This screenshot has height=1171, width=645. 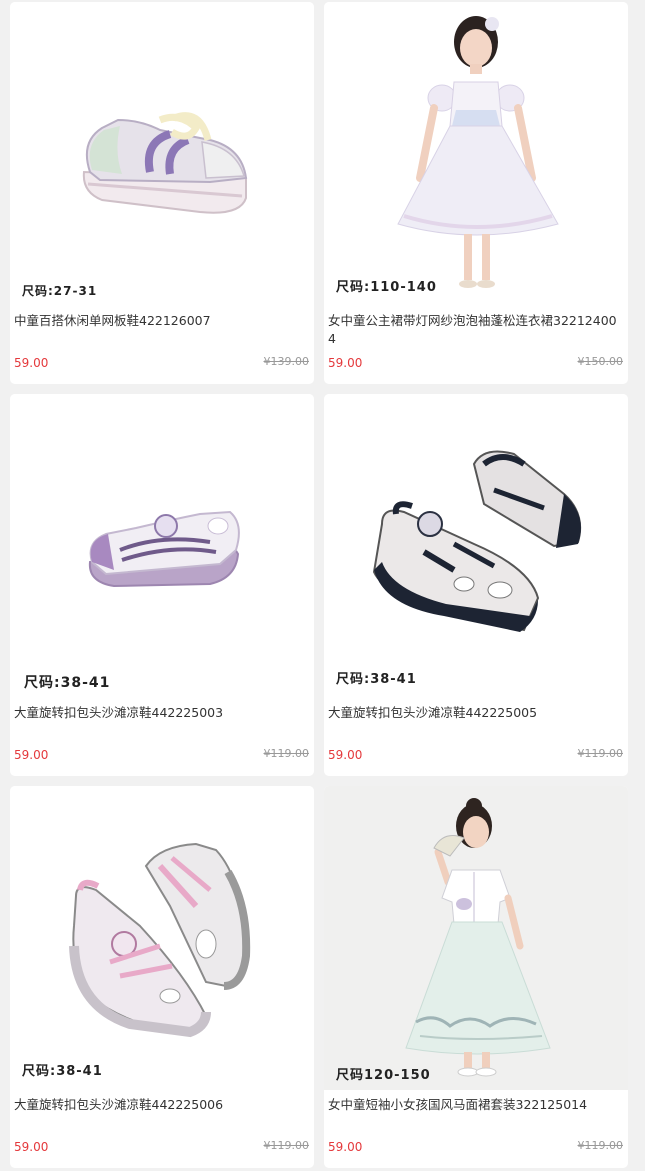 I want to click on sandal-image, so click(x=164, y=549).